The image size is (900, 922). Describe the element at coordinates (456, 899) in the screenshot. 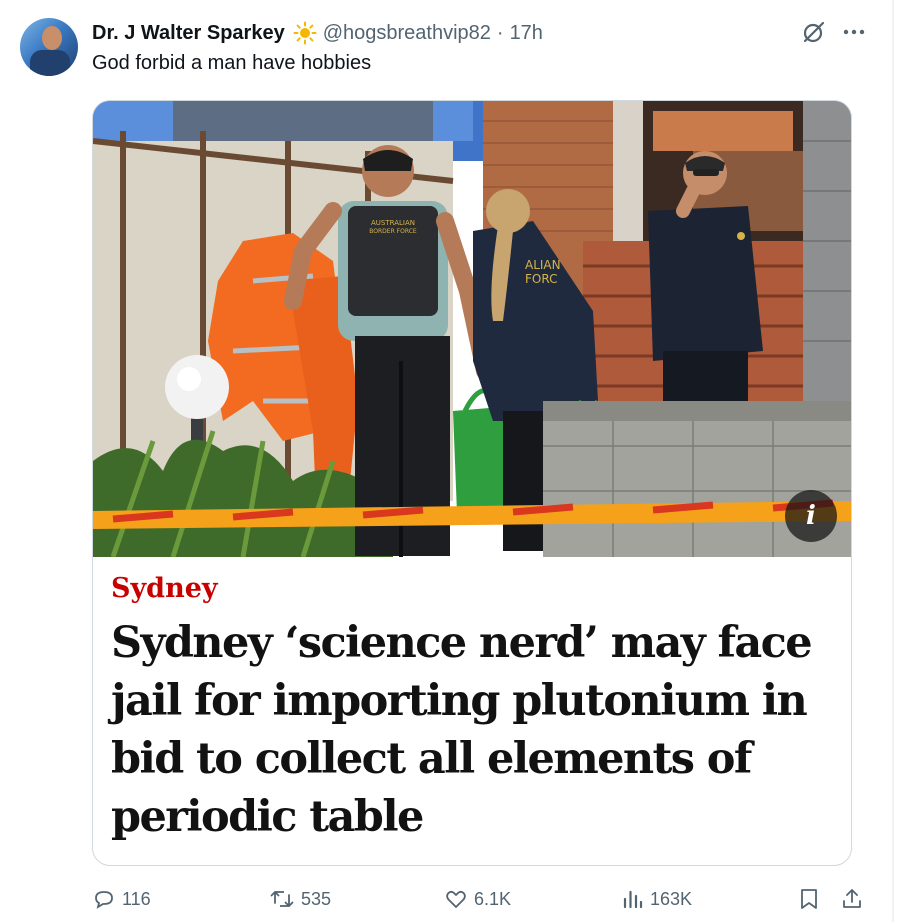

I see `like-icon` at that location.